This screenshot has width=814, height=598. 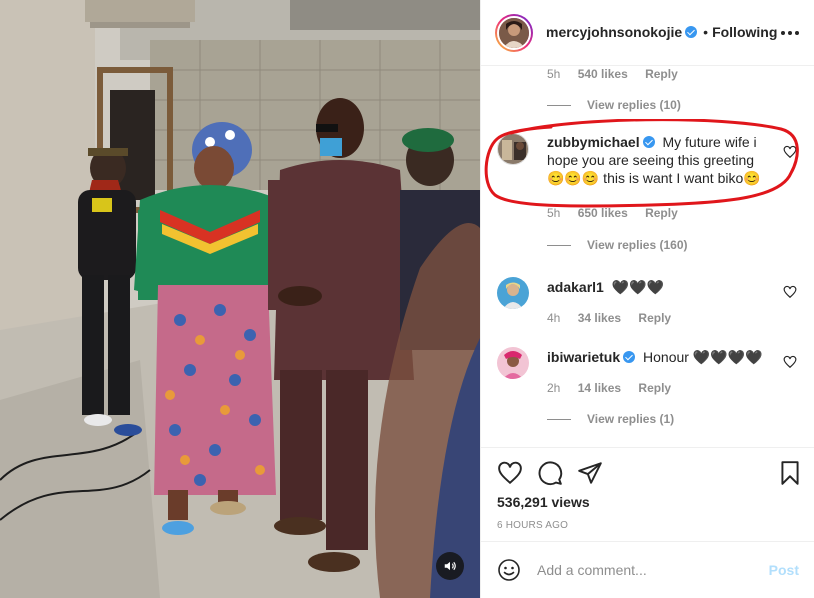 What do you see at coordinates (510, 473) in the screenshot?
I see `heart-icon` at bounding box center [510, 473].